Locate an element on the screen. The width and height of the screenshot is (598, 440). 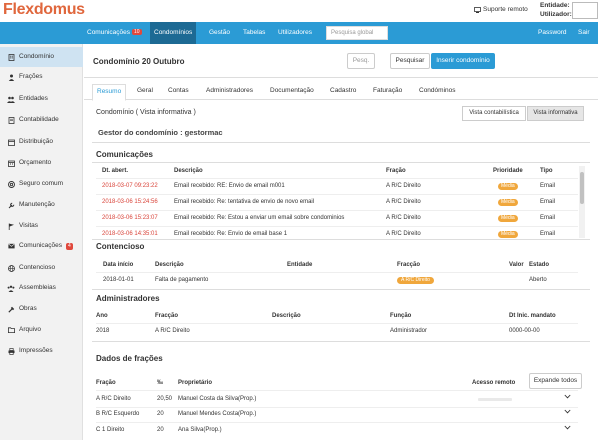
sidebar-item-entidades: Entidades is located at coordinates (41, 99).